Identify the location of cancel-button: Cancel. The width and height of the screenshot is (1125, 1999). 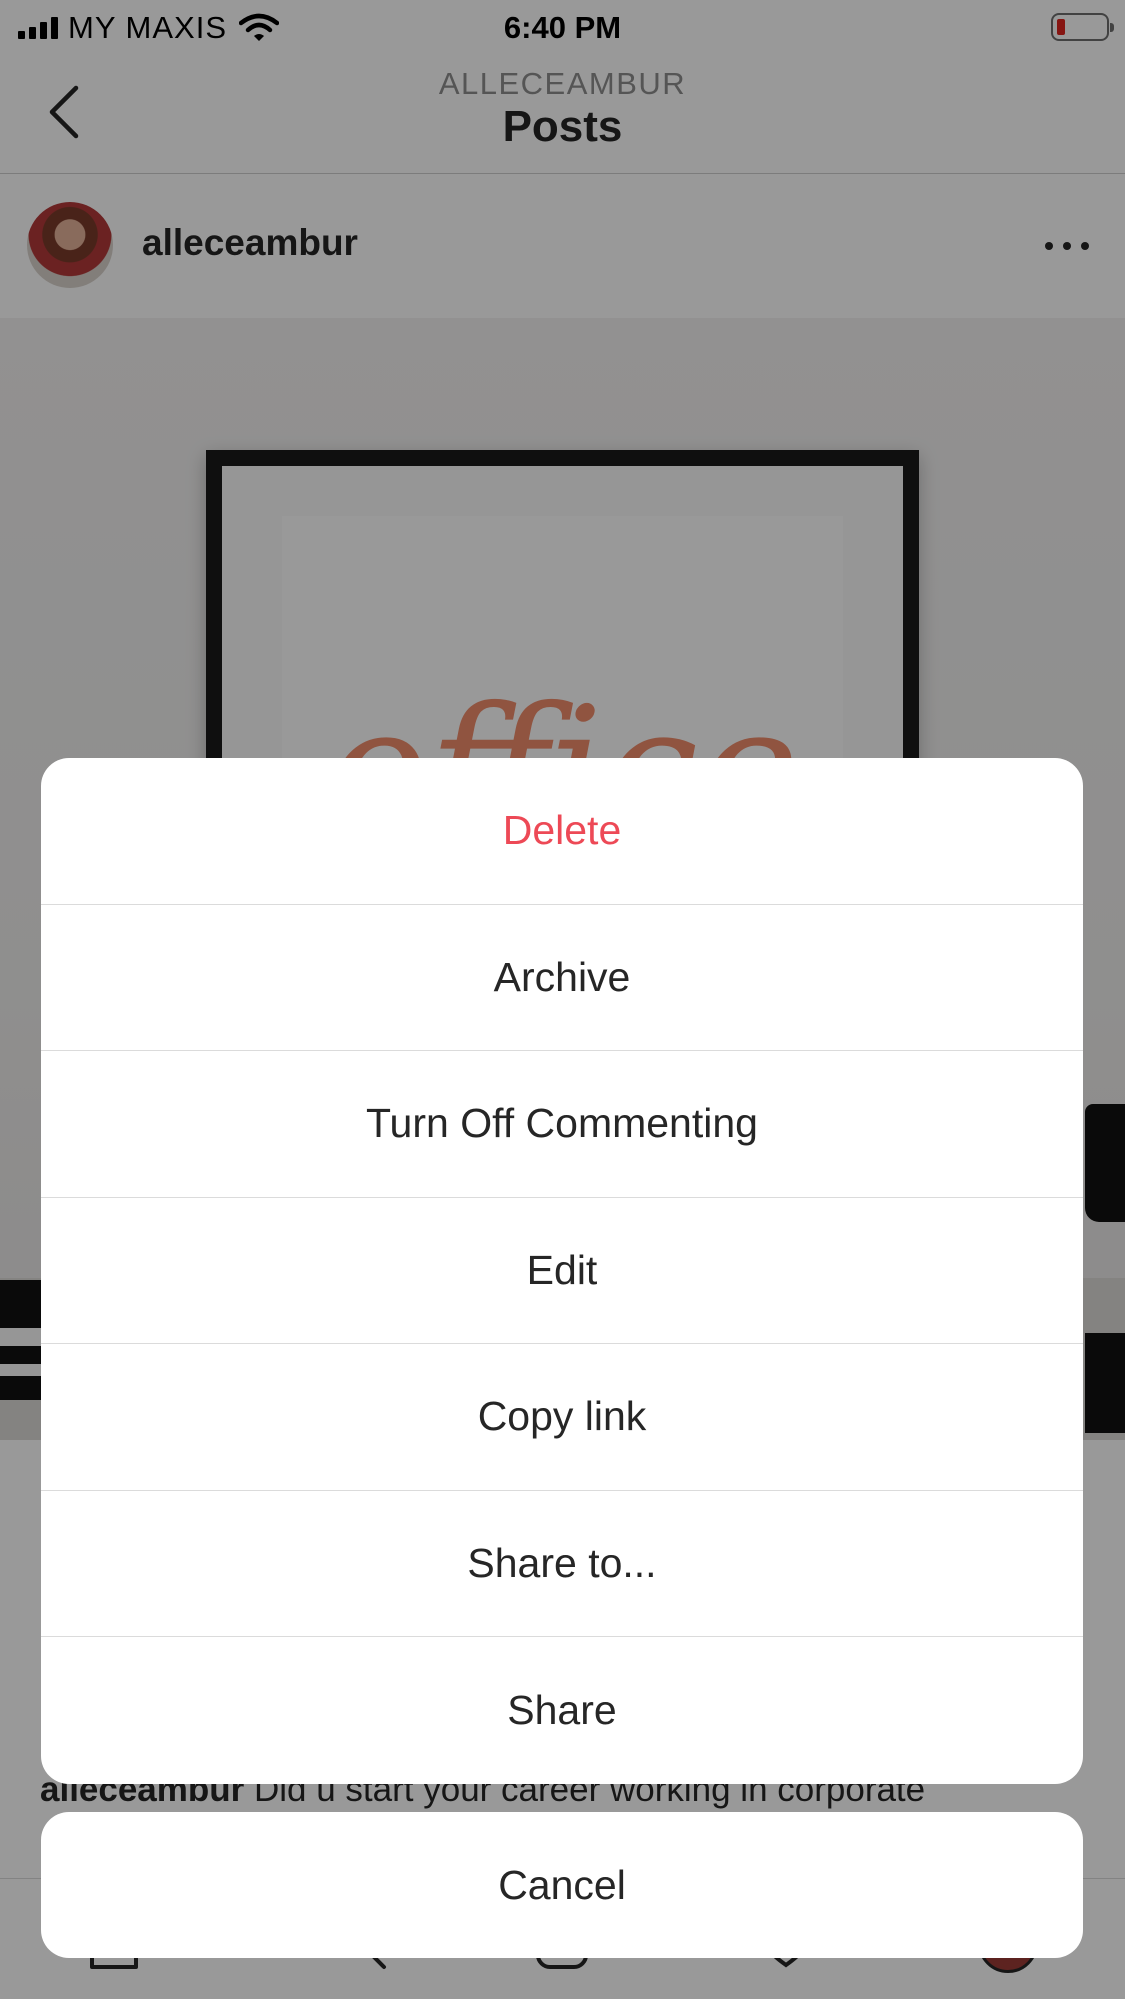
(562, 1885).